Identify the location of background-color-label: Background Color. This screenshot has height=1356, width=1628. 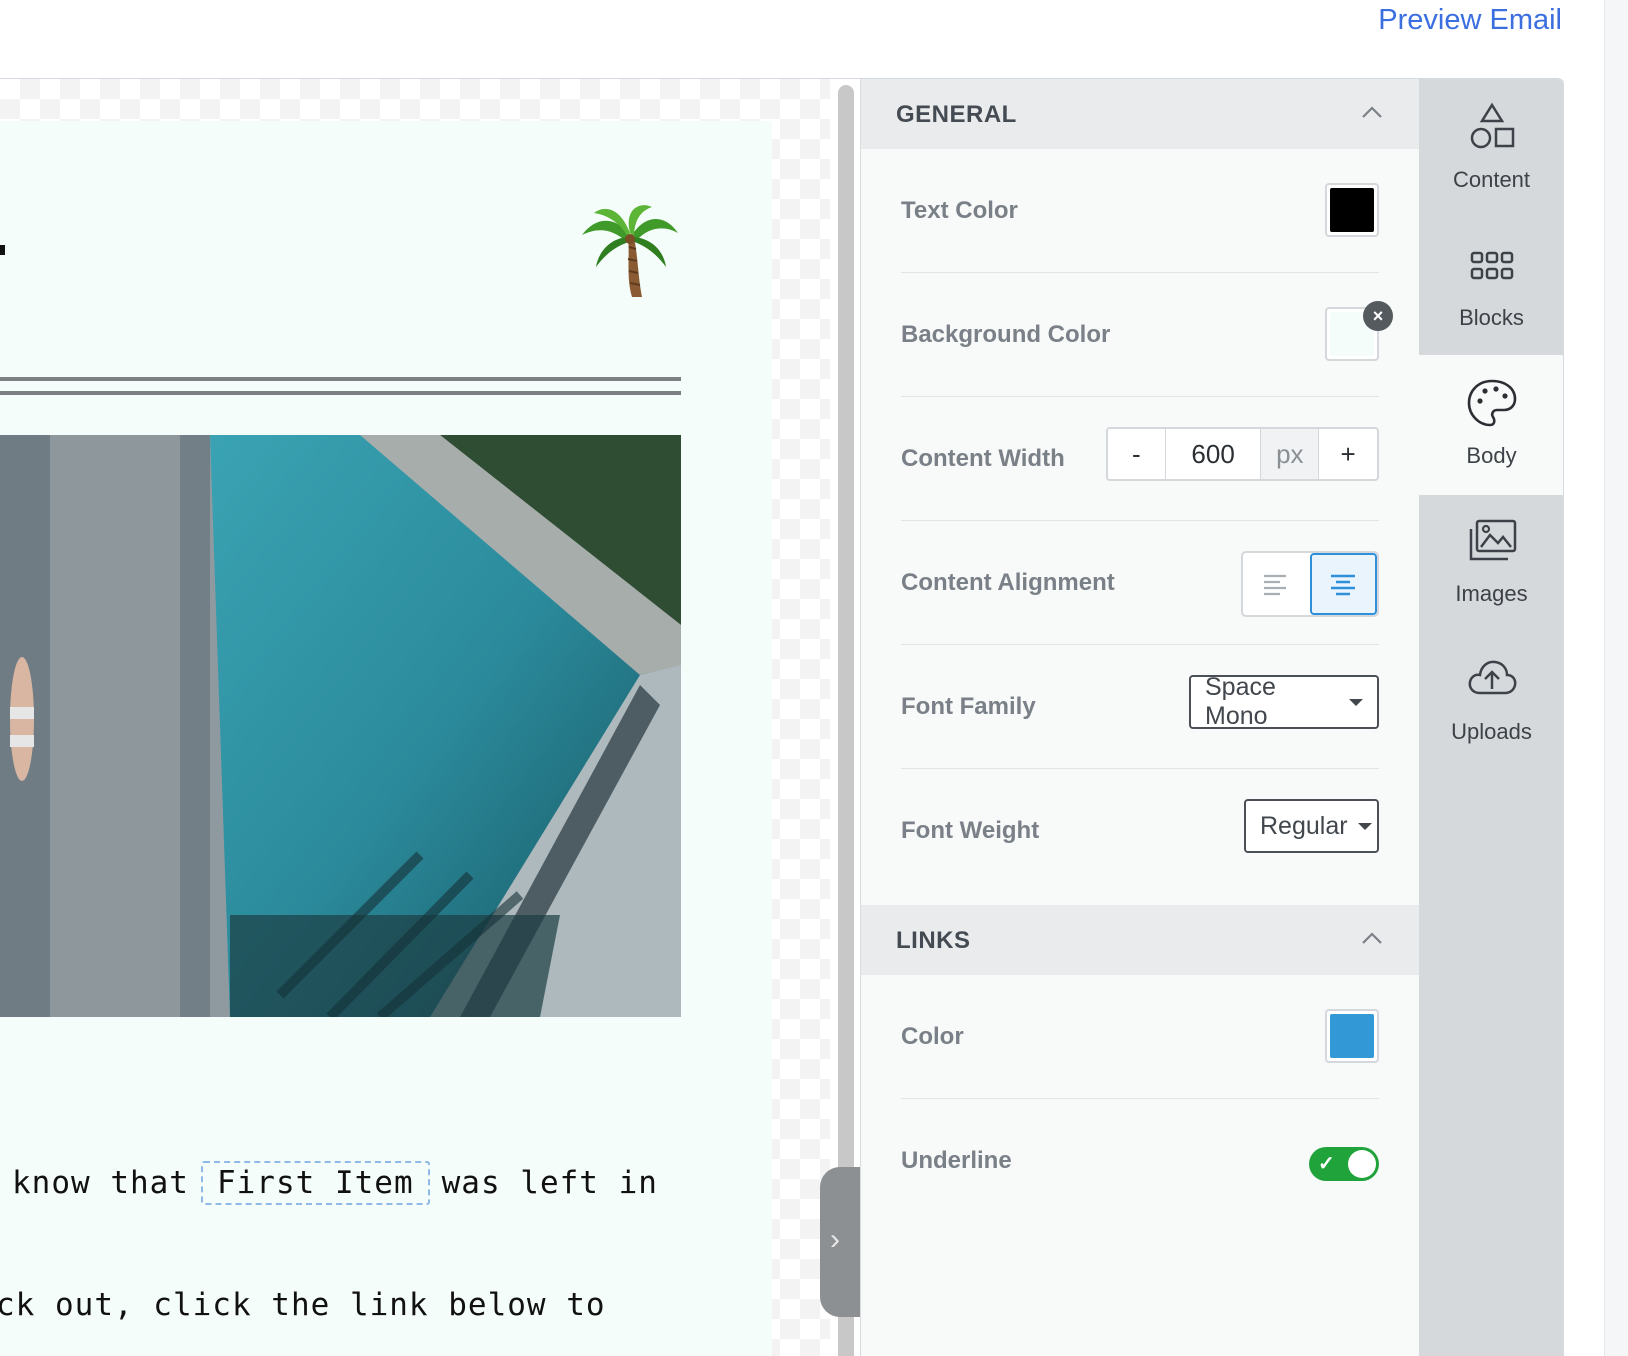
(1006, 334).